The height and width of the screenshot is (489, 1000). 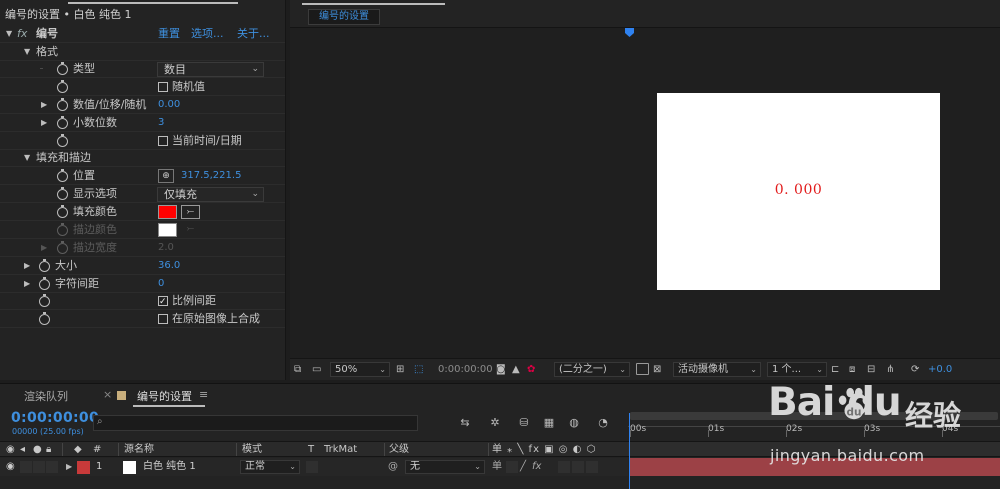 What do you see at coordinates (592, 369) in the screenshot?
I see `resolution-dropdown: (二分之一) ⌄` at bounding box center [592, 369].